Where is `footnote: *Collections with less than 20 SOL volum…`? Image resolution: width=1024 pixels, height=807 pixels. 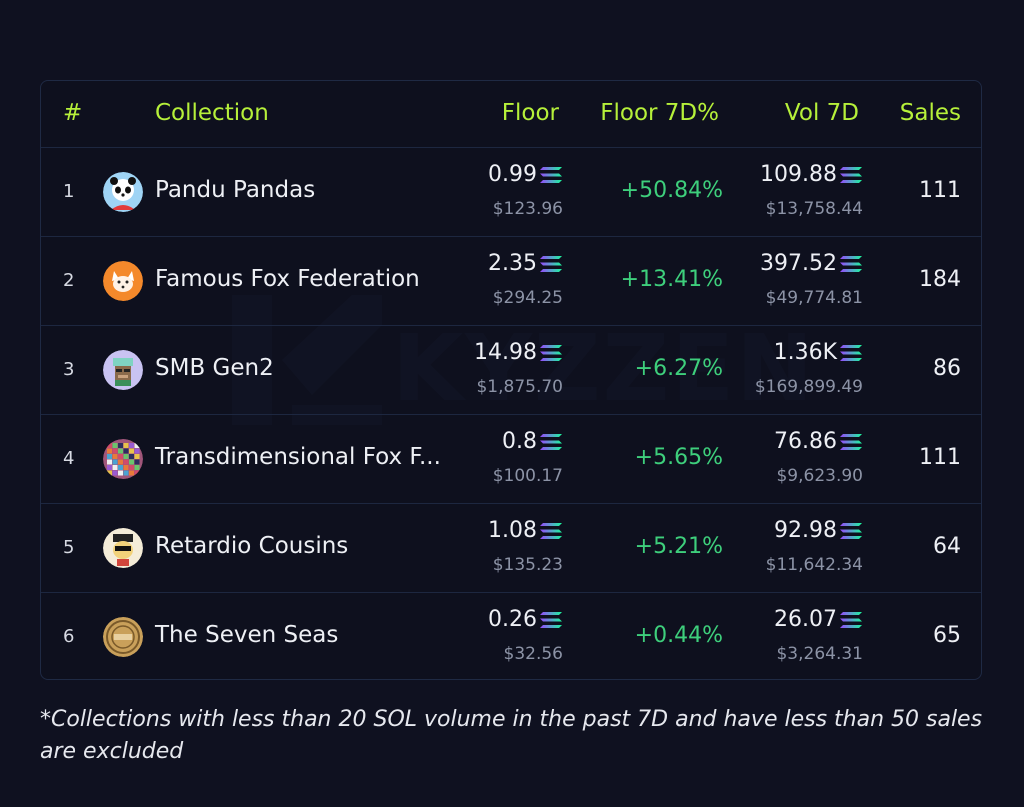 footnote: *Collections with less than 20 SOL volum… is located at coordinates (511, 735).